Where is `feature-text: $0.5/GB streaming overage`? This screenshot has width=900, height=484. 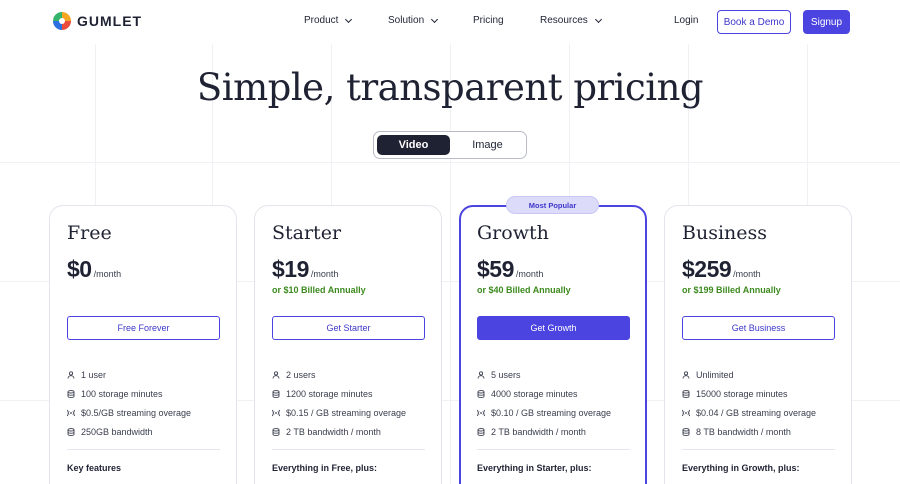 feature-text: $0.5/GB streaming overage is located at coordinates (136, 412).